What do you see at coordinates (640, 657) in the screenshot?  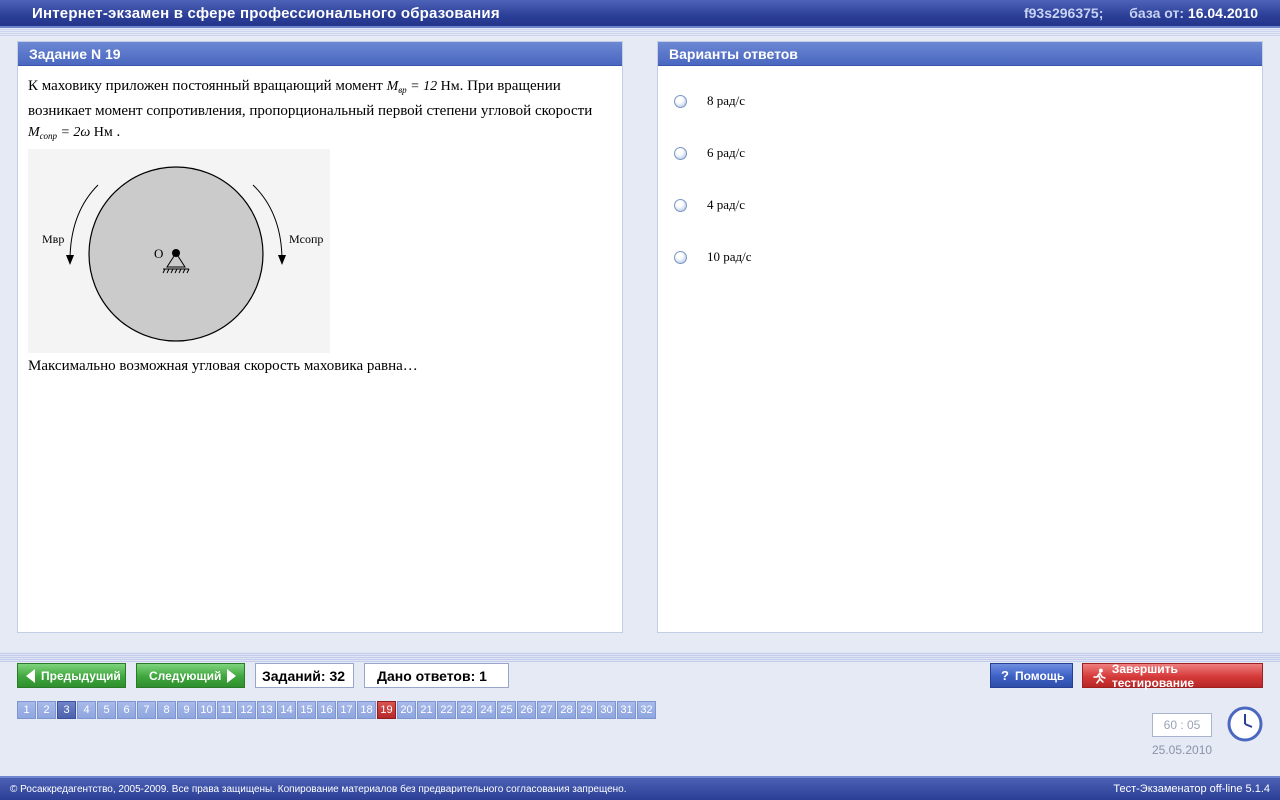 I see `bottom-divider` at bounding box center [640, 657].